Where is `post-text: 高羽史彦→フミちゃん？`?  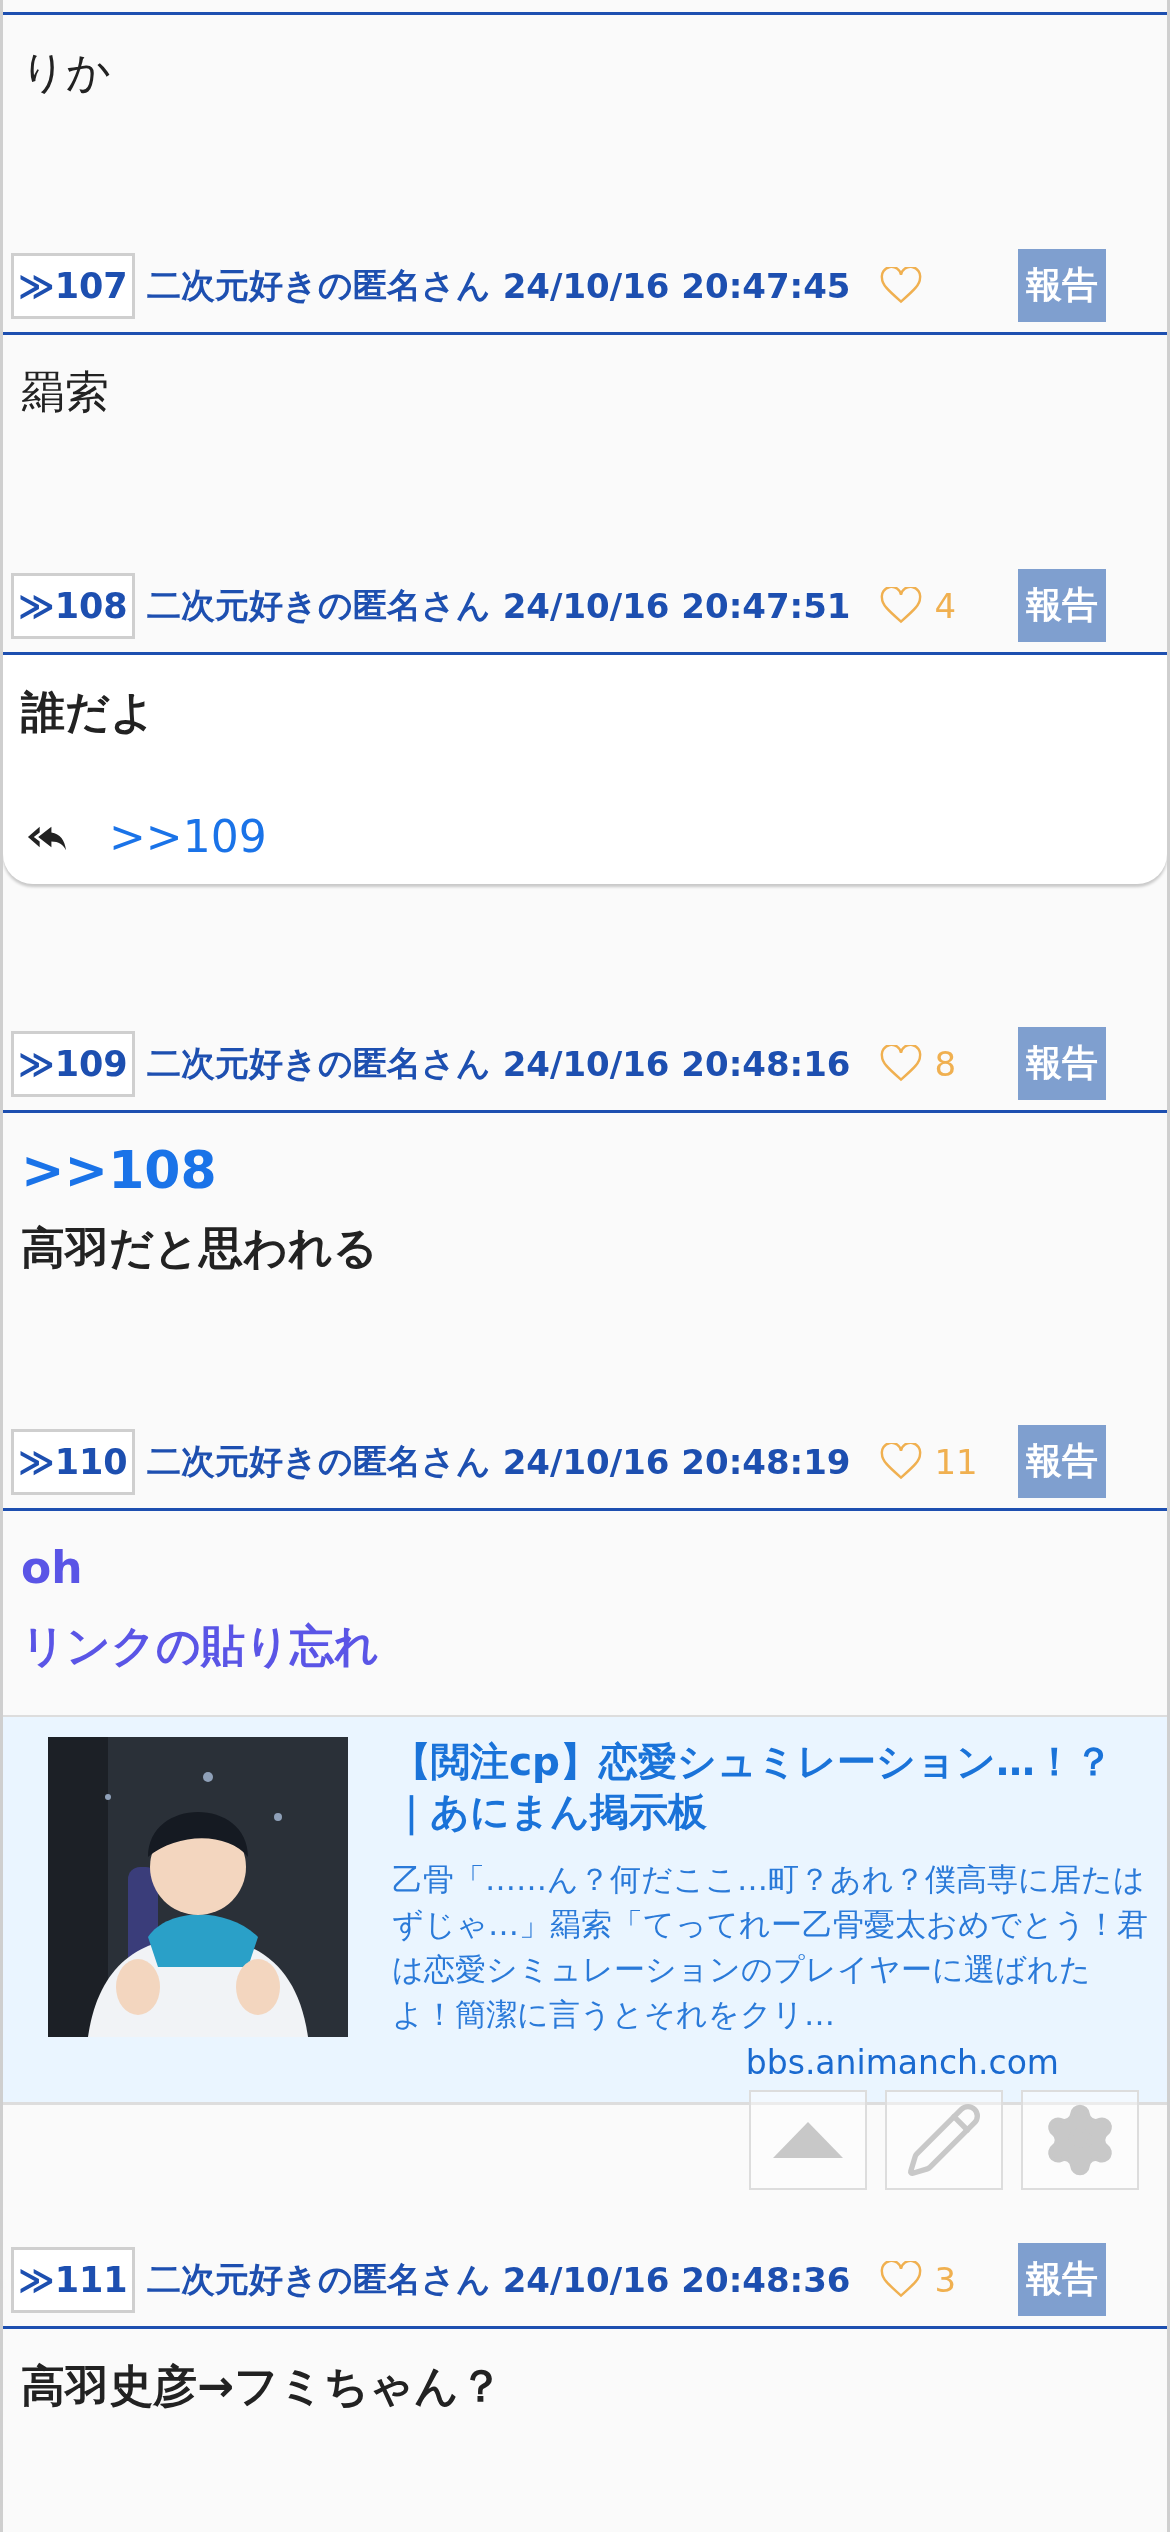 post-text: 高羽史彦→フミちゃん？ is located at coordinates (262, 2386).